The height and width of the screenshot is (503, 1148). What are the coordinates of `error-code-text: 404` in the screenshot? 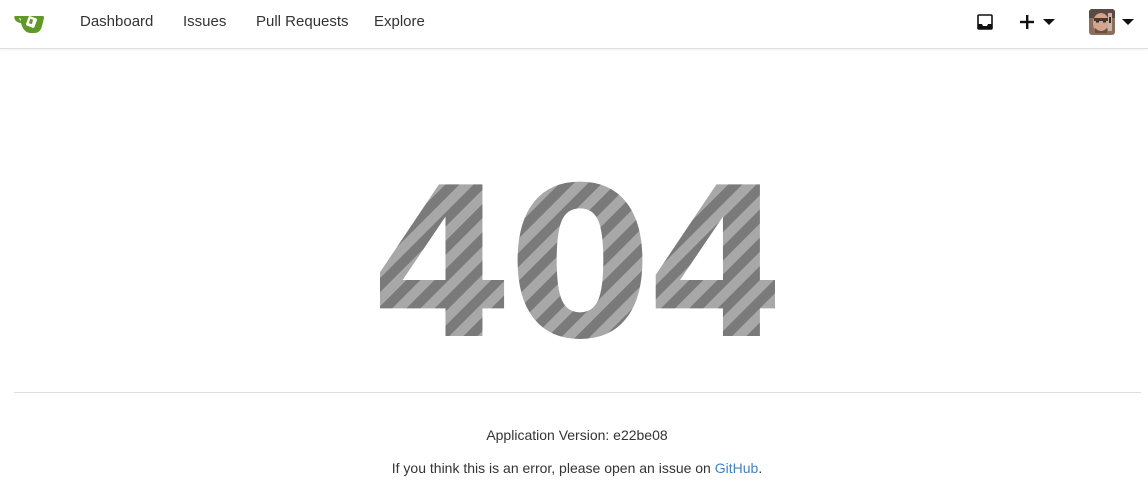 It's located at (577, 257).